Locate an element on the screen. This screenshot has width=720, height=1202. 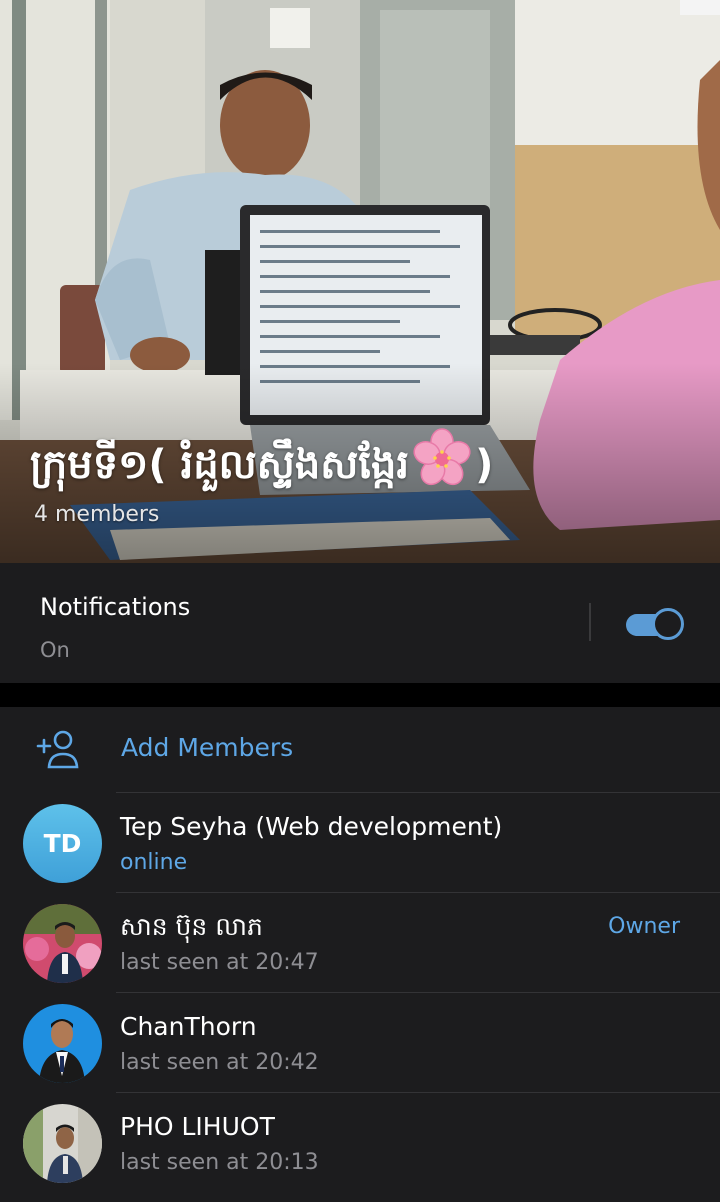
member-status: online is located at coordinates (154, 862).